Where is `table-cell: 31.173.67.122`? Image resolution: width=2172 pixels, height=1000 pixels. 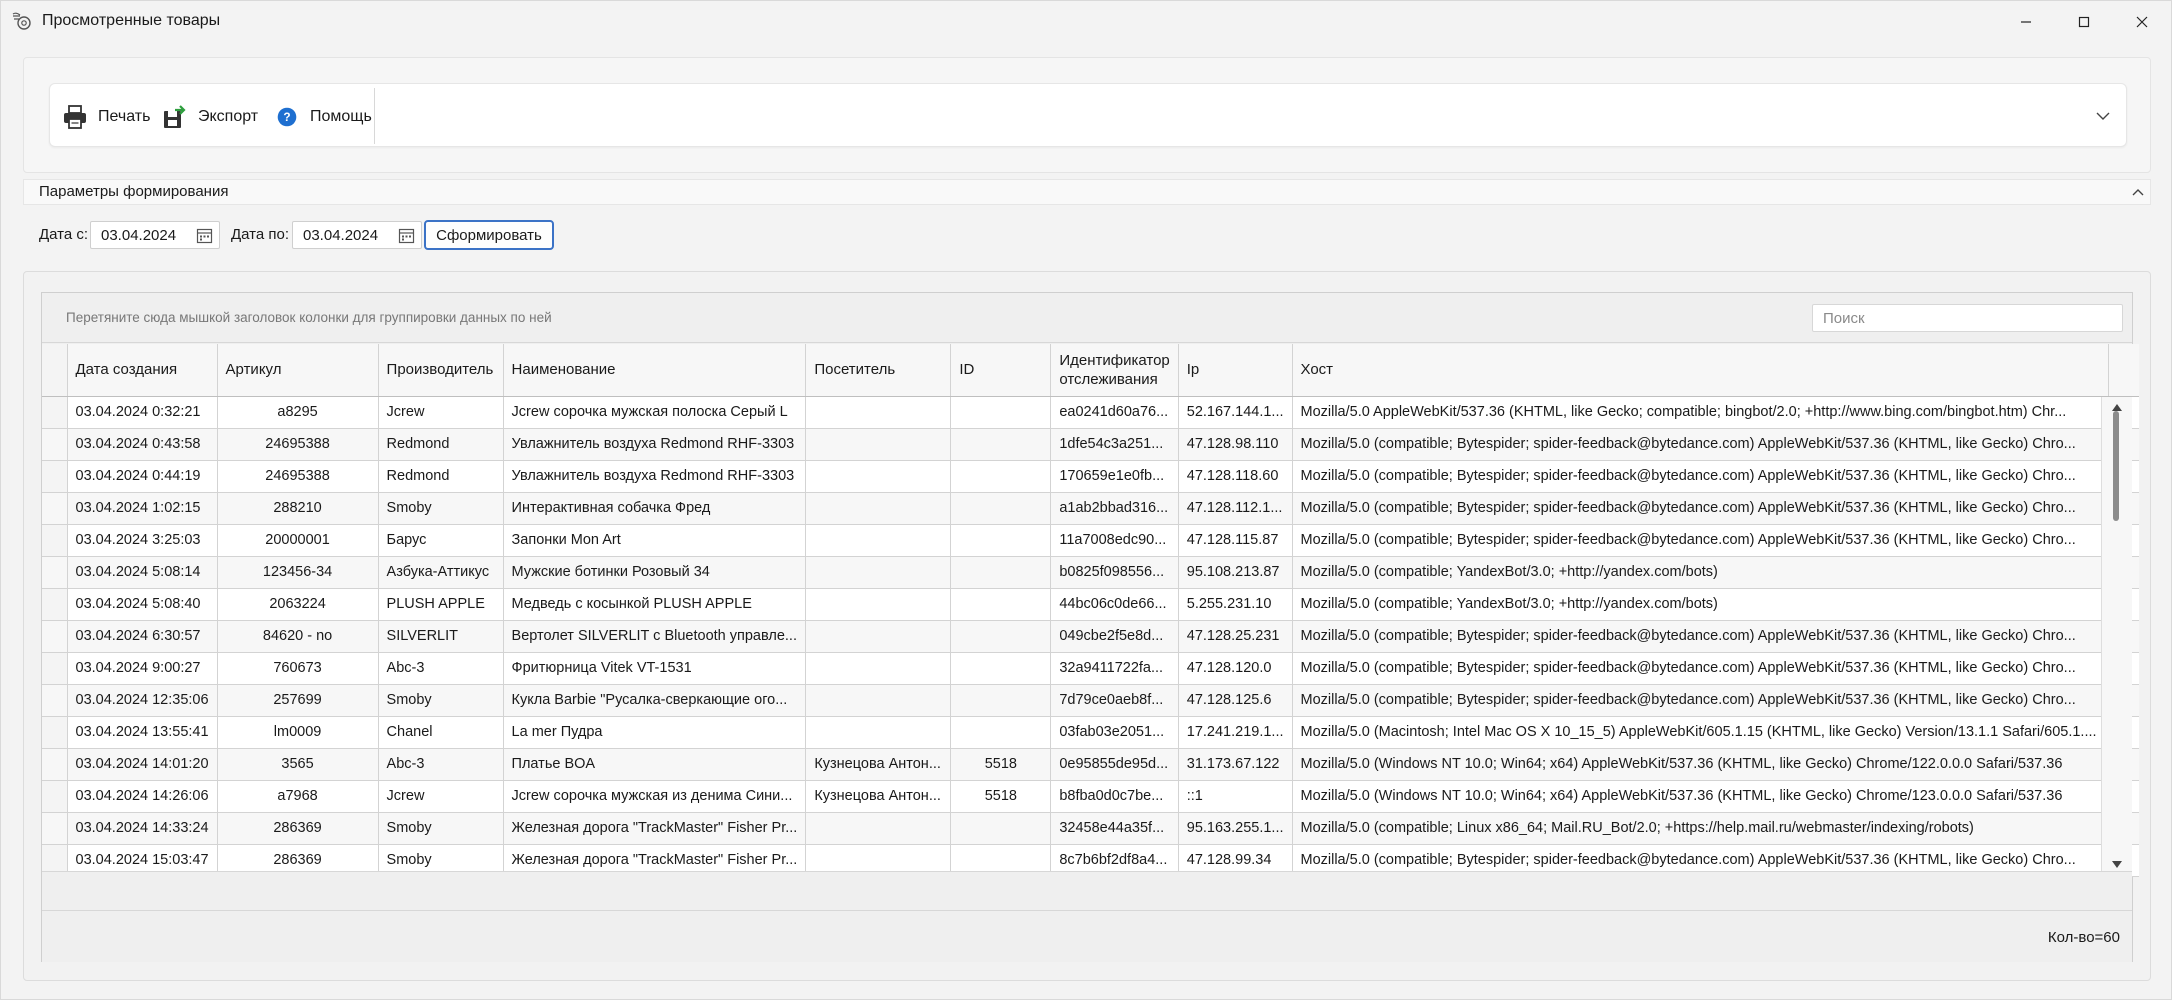 table-cell: 31.173.67.122 is located at coordinates (1235, 764).